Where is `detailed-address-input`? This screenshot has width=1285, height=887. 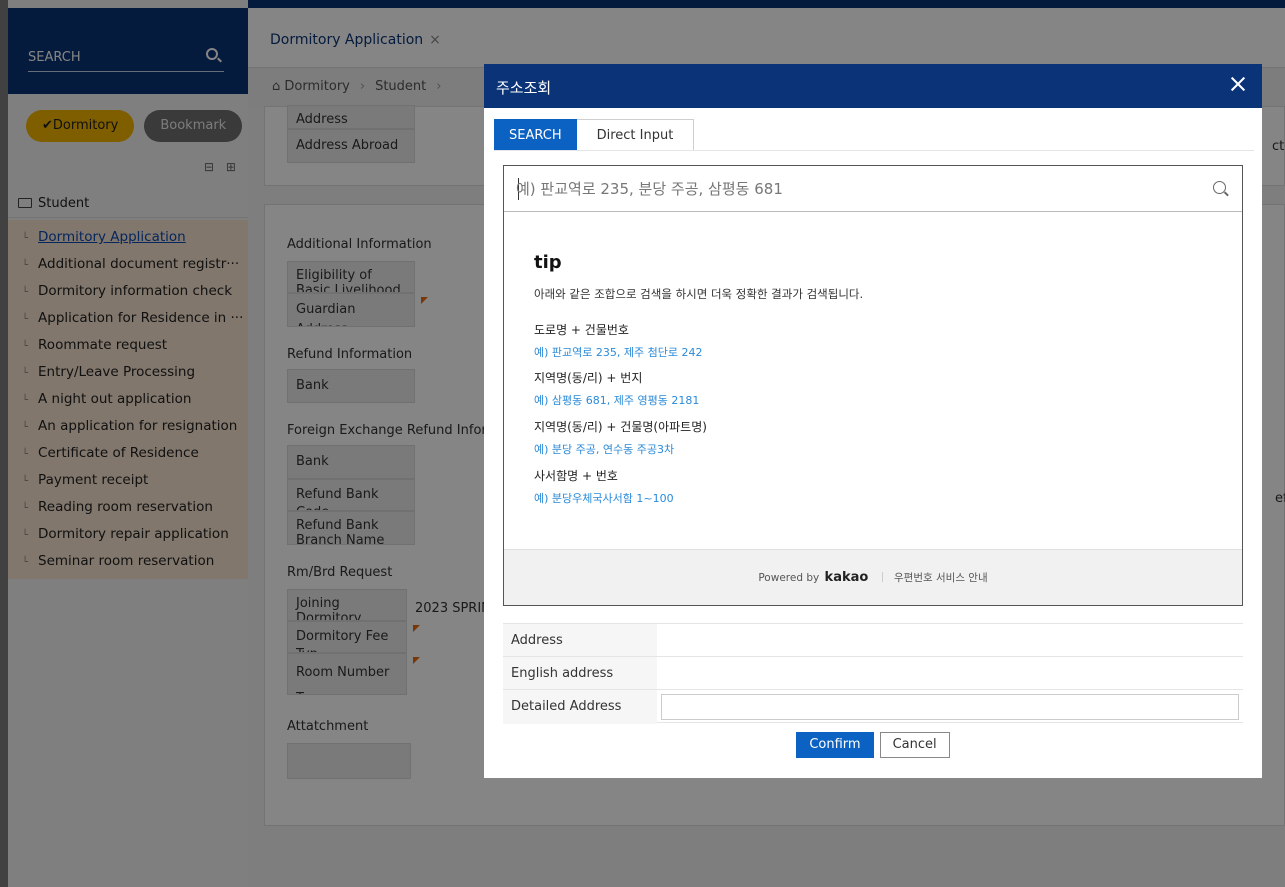 detailed-address-input is located at coordinates (950, 707).